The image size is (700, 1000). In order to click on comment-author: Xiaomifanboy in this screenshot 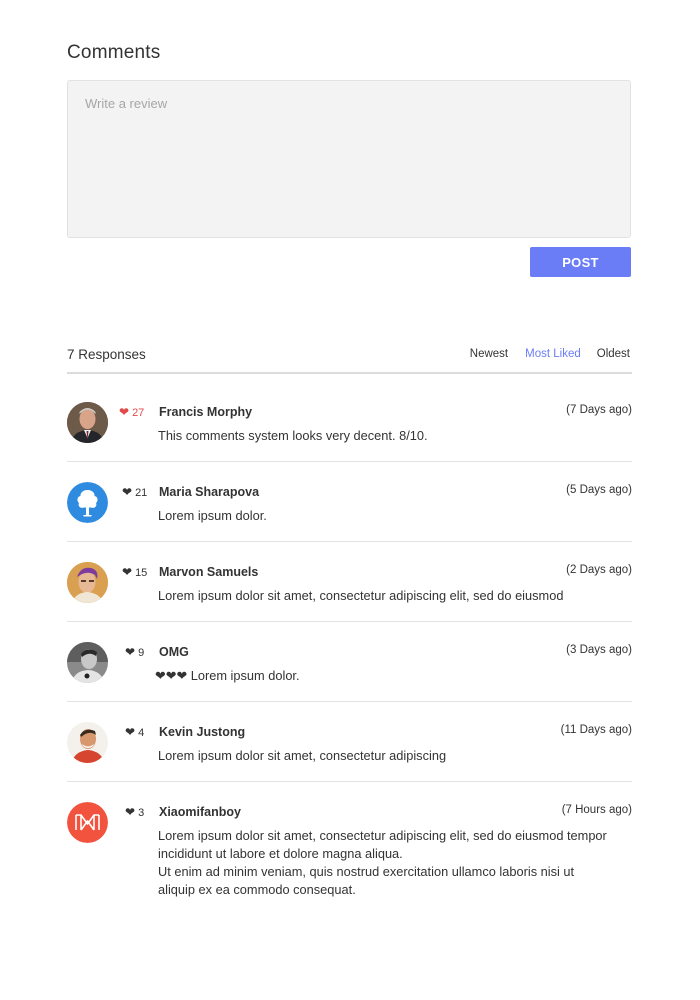, I will do `click(200, 812)`.